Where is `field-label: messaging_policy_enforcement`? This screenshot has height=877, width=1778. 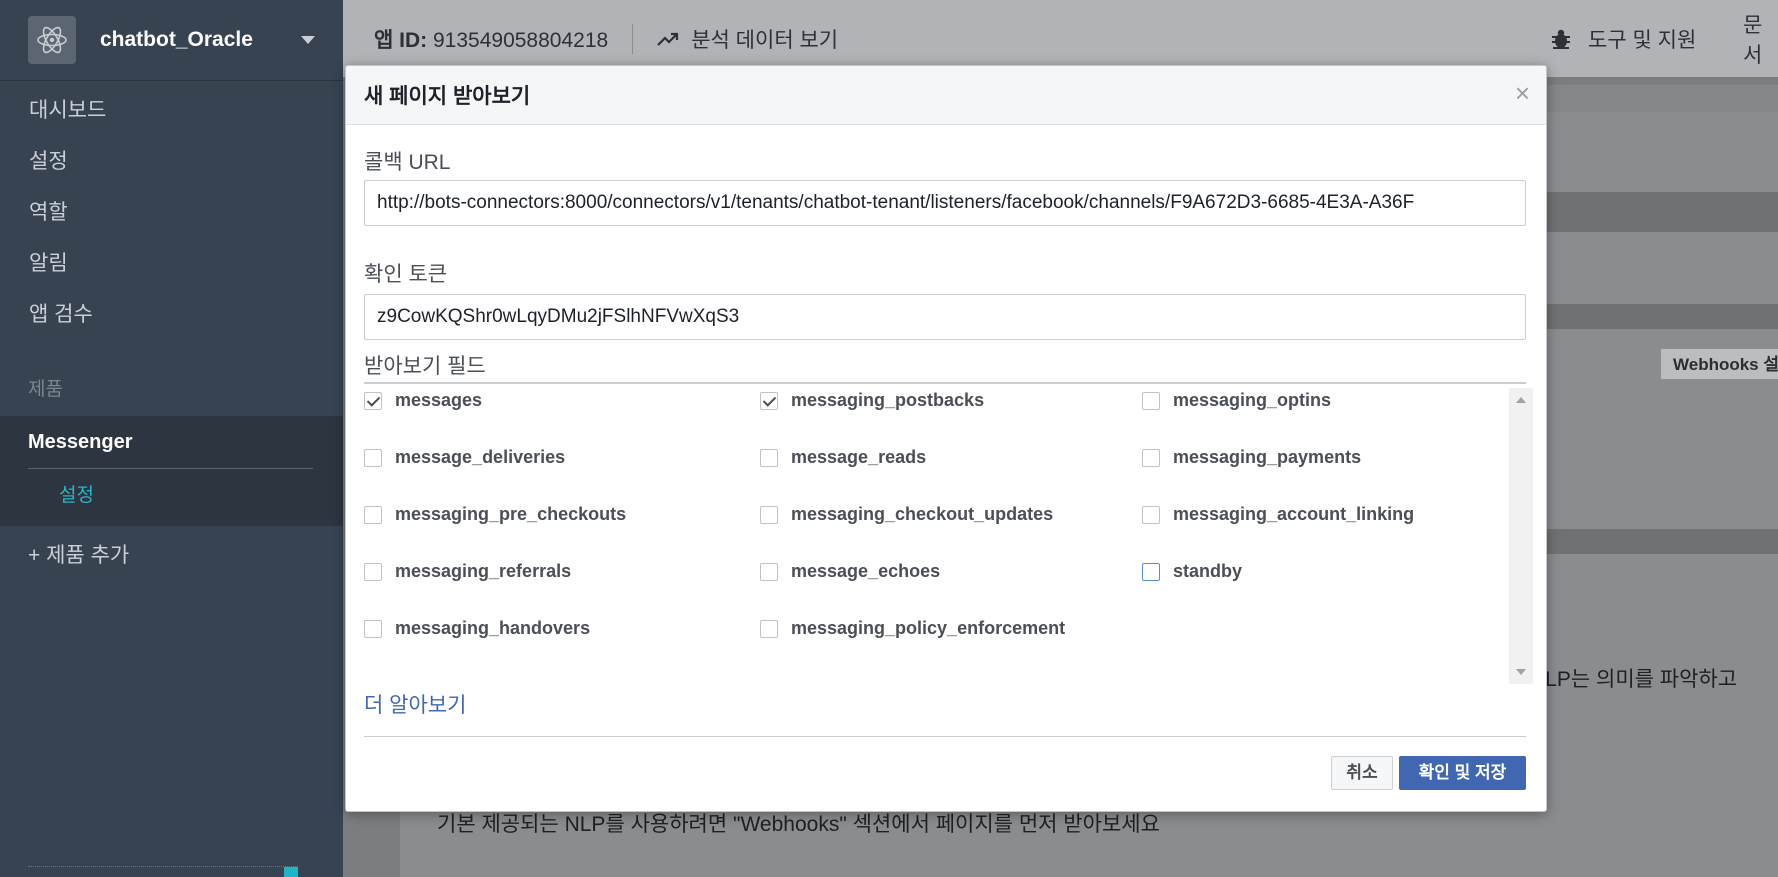 field-label: messaging_policy_enforcement is located at coordinates (928, 628).